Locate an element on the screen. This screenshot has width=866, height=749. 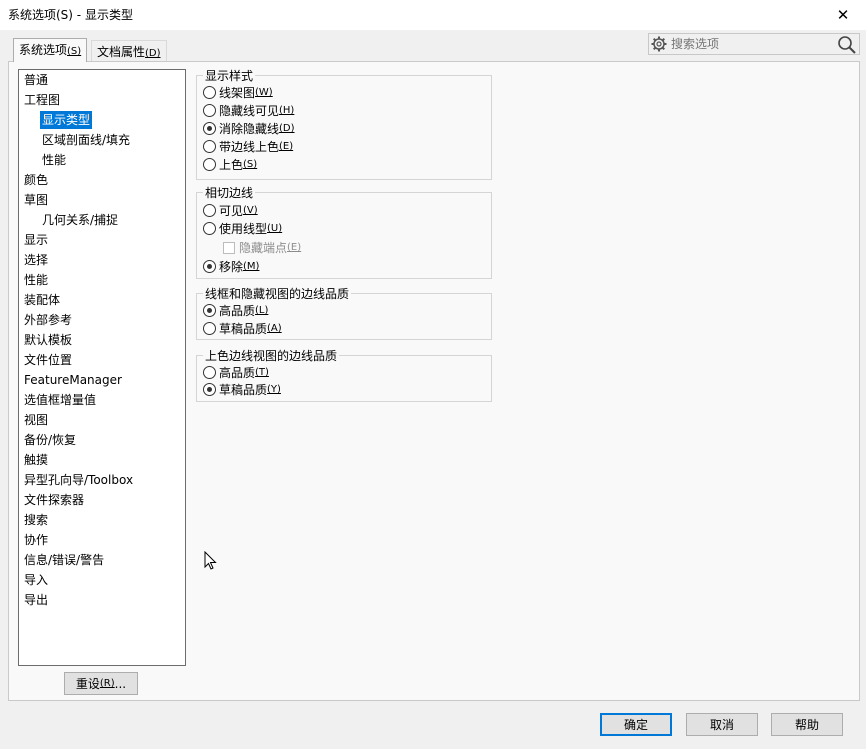
group-title: 相切边线 is located at coordinates (229, 192).